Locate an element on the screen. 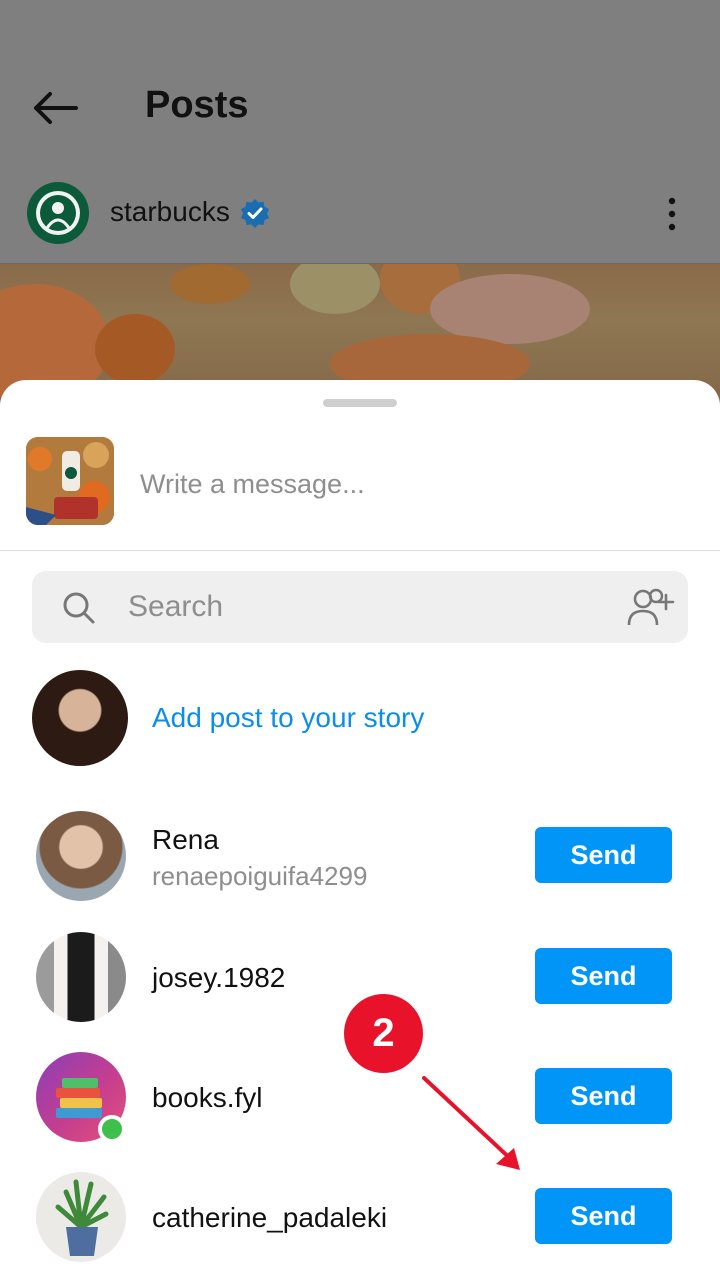 Image resolution: width=720 pixels, height=1280 pixels. top-bar: Posts is located at coordinates (360, 105).